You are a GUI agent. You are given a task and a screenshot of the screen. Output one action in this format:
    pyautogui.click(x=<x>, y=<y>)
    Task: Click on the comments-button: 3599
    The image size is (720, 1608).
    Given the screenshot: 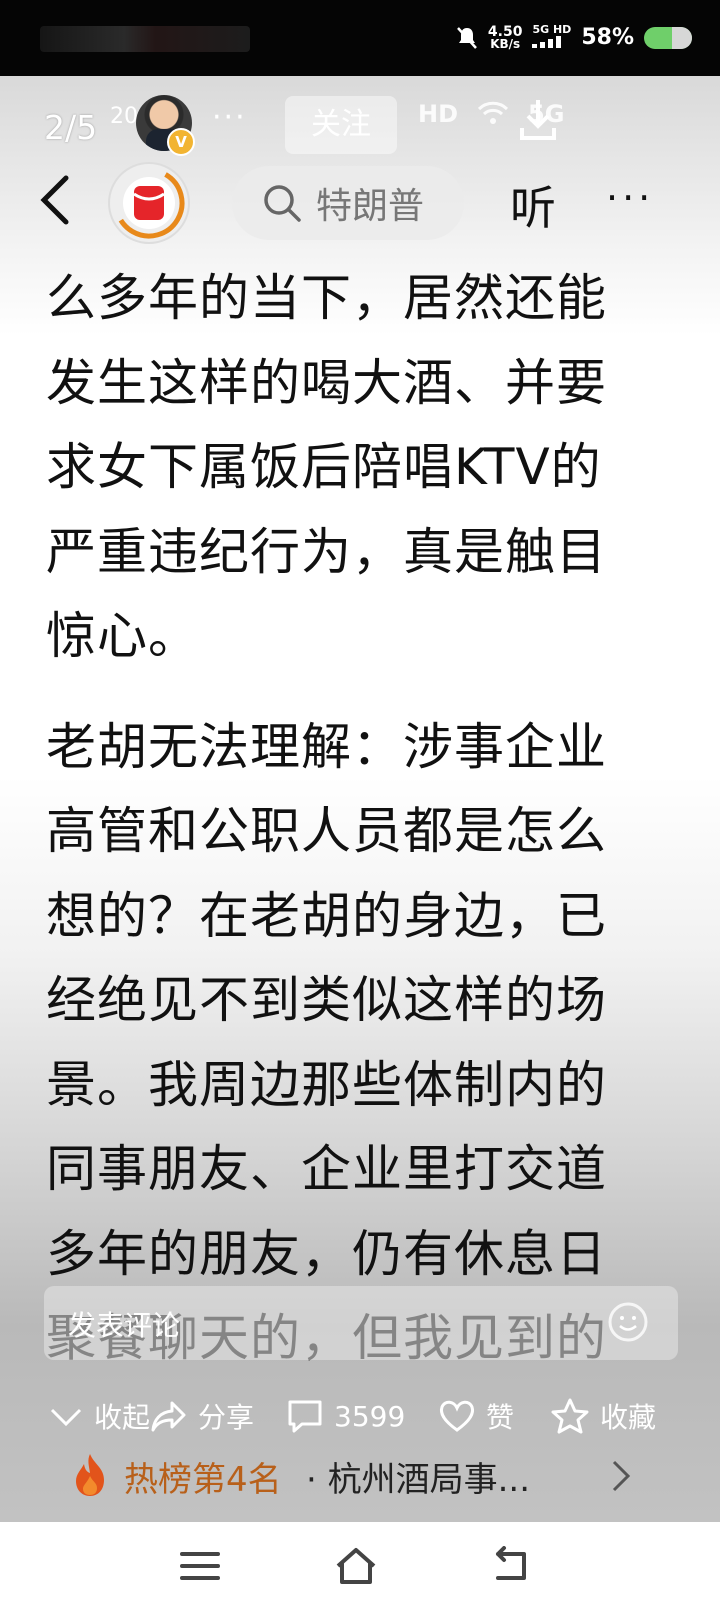 What is the action you would take?
    pyautogui.click(x=345, y=1416)
    